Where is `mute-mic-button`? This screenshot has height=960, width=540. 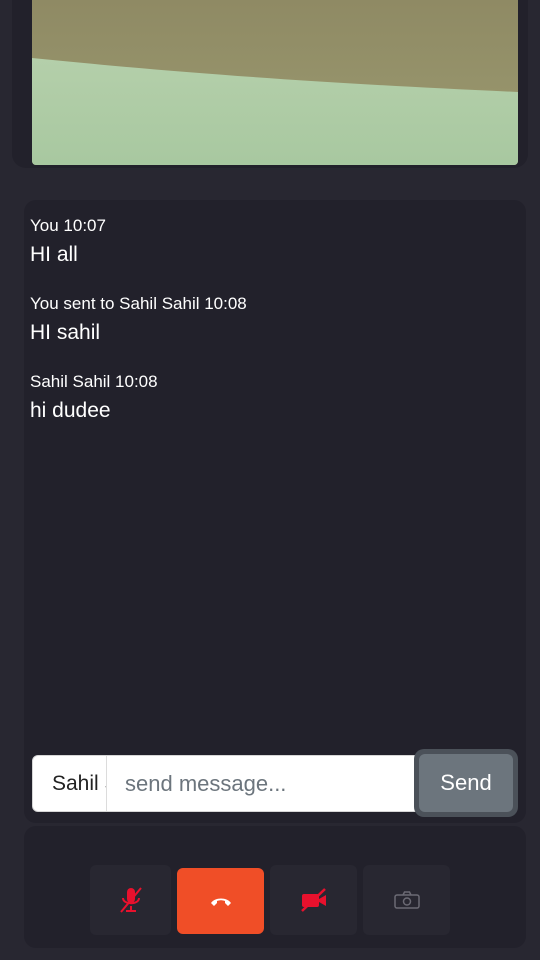 mute-mic-button is located at coordinates (130, 900).